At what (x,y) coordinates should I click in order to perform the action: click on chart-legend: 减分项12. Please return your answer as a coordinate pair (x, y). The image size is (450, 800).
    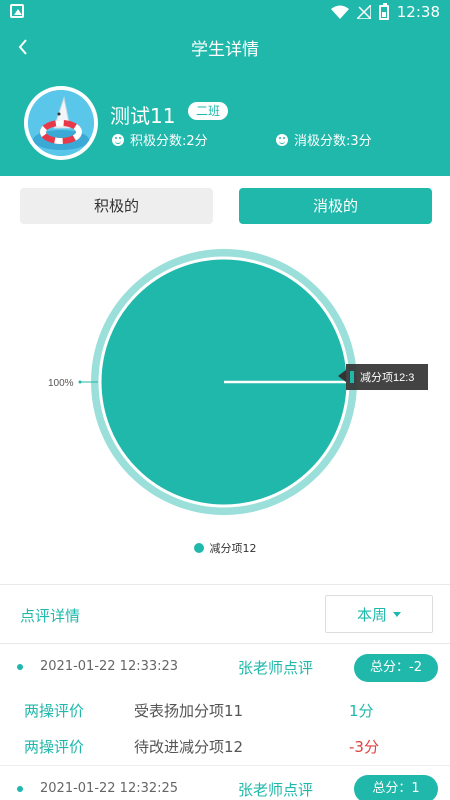
    Looking at the image, I should click on (225, 548).